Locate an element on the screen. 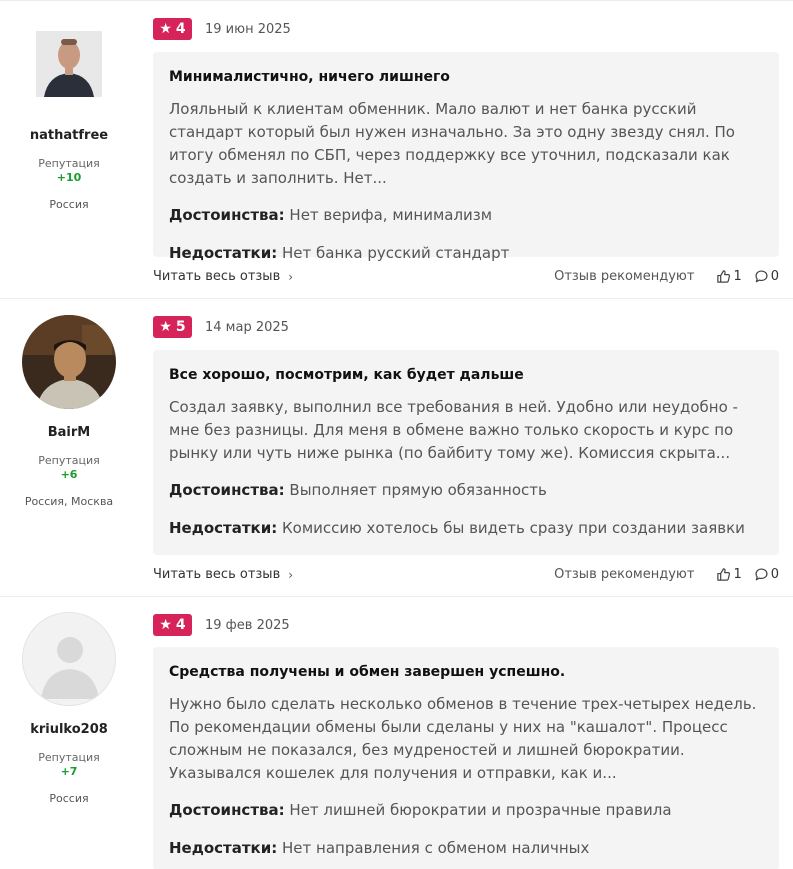  review-cons: Недостатки: Нет банка русский стандарт is located at coordinates (466, 253).